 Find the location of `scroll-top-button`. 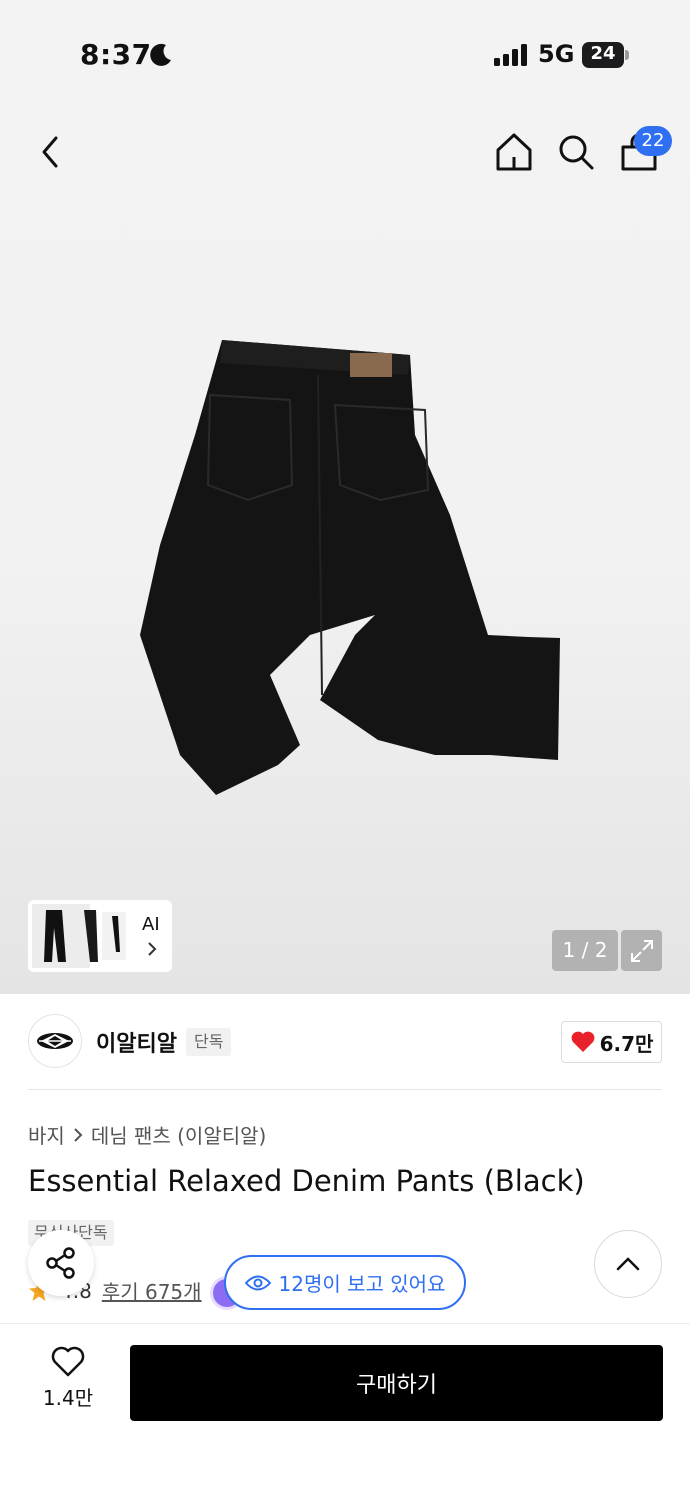

scroll-top-button is located at coordinates (628, 1264).